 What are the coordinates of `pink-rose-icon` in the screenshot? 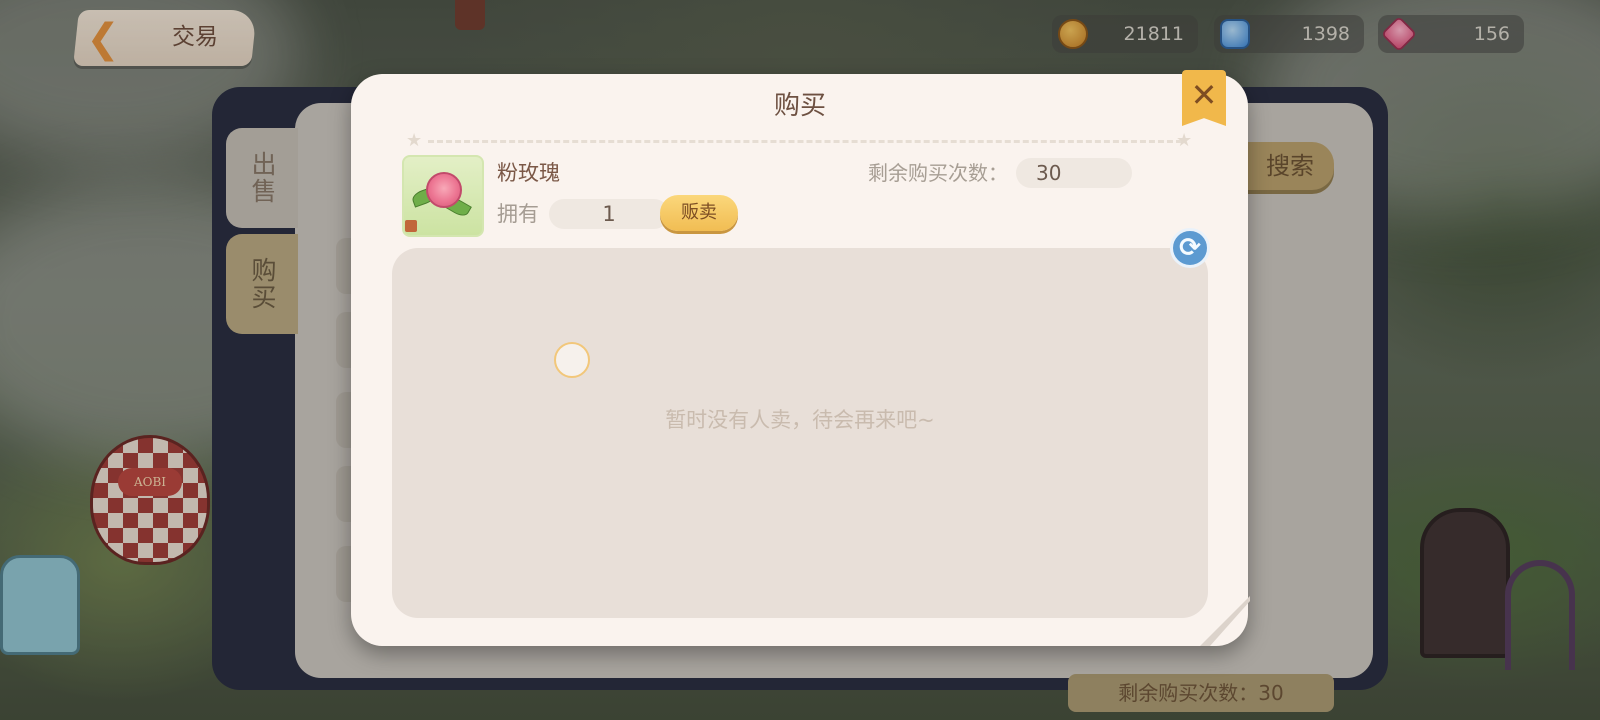 It's located at (444, 190).